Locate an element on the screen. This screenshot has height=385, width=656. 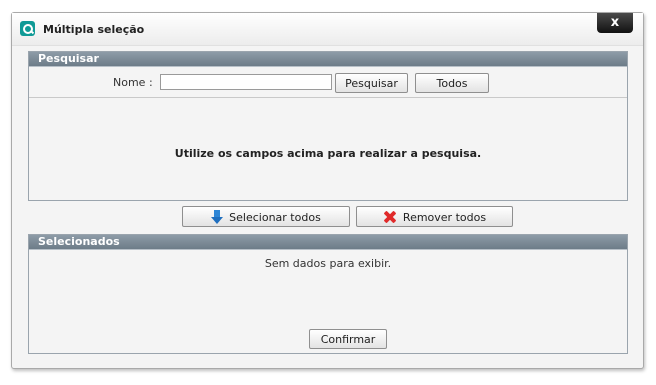
selected-panel-header: Selecionados is located at coordinates (328, 242).